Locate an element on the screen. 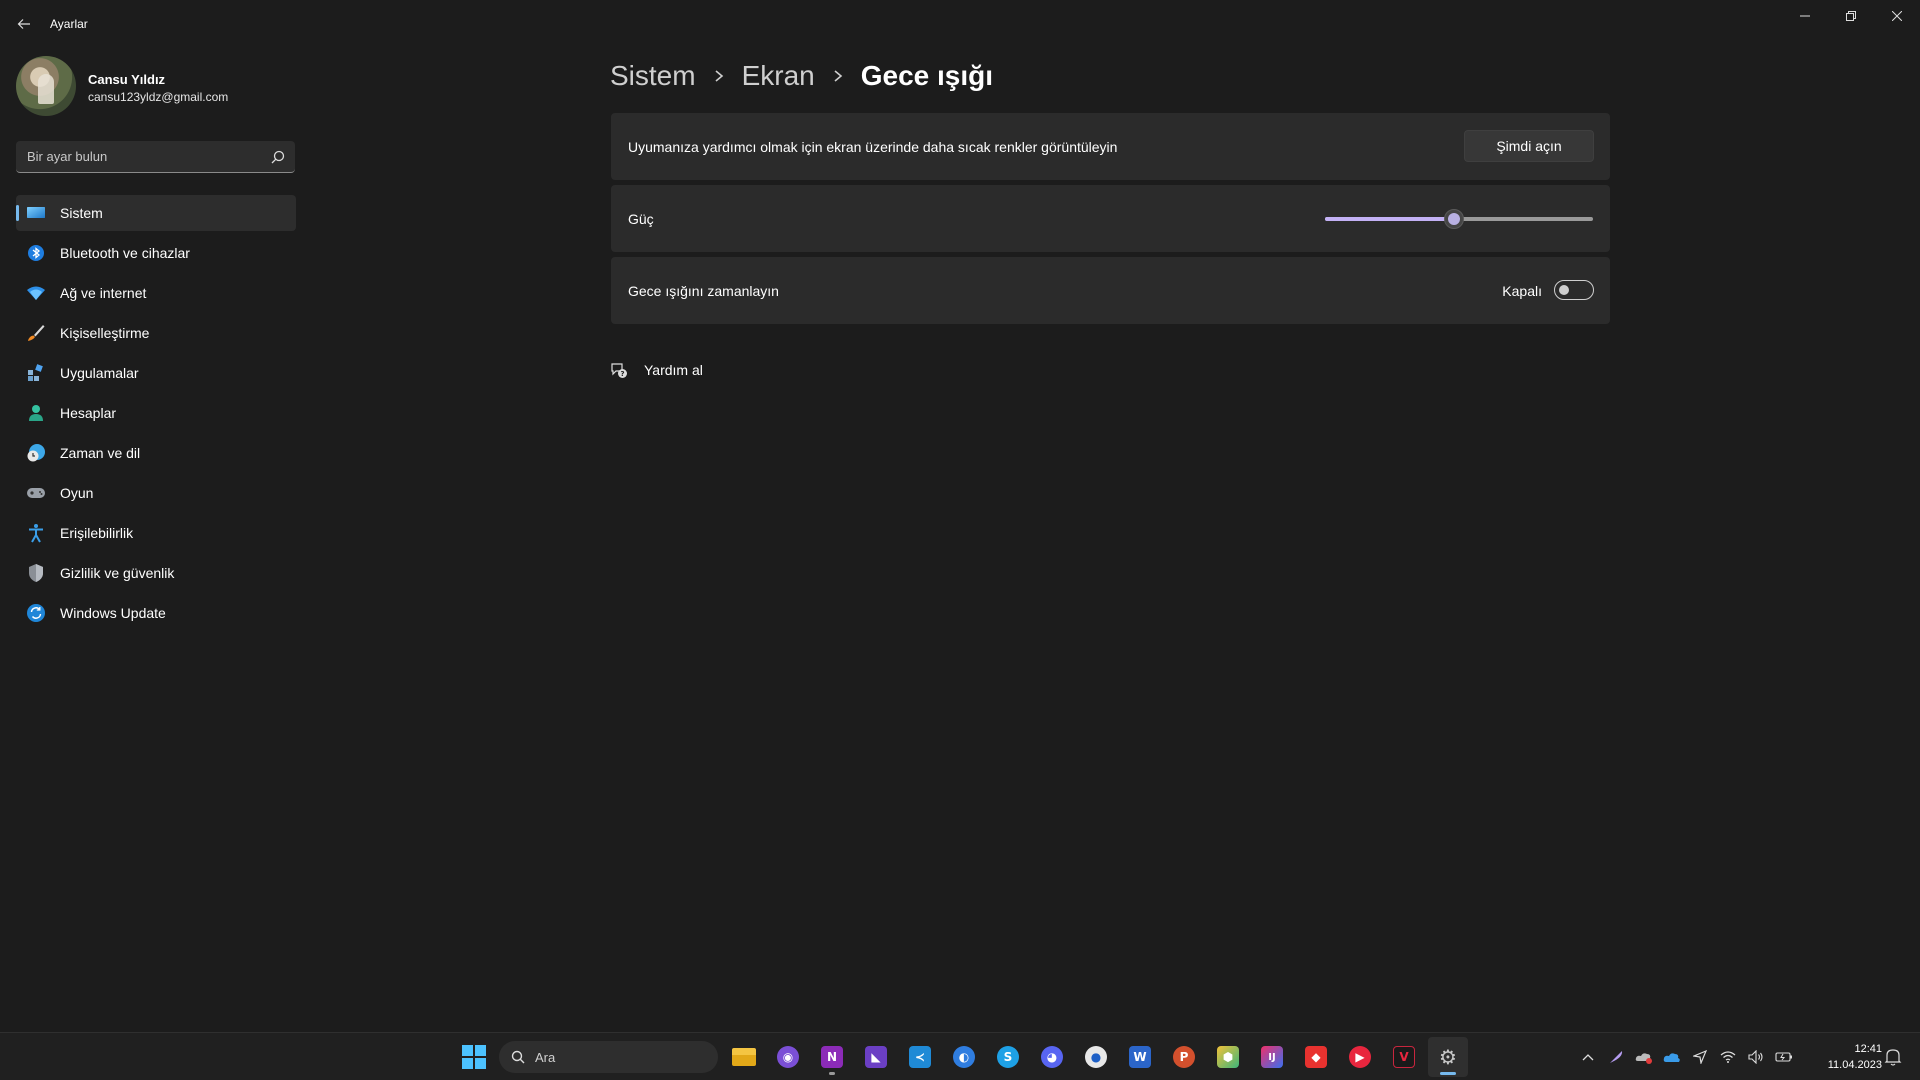 Image resolution: width=1920 pixels, height=1080 pixels. word-icon: W is located at coordinates (1140, 1057).